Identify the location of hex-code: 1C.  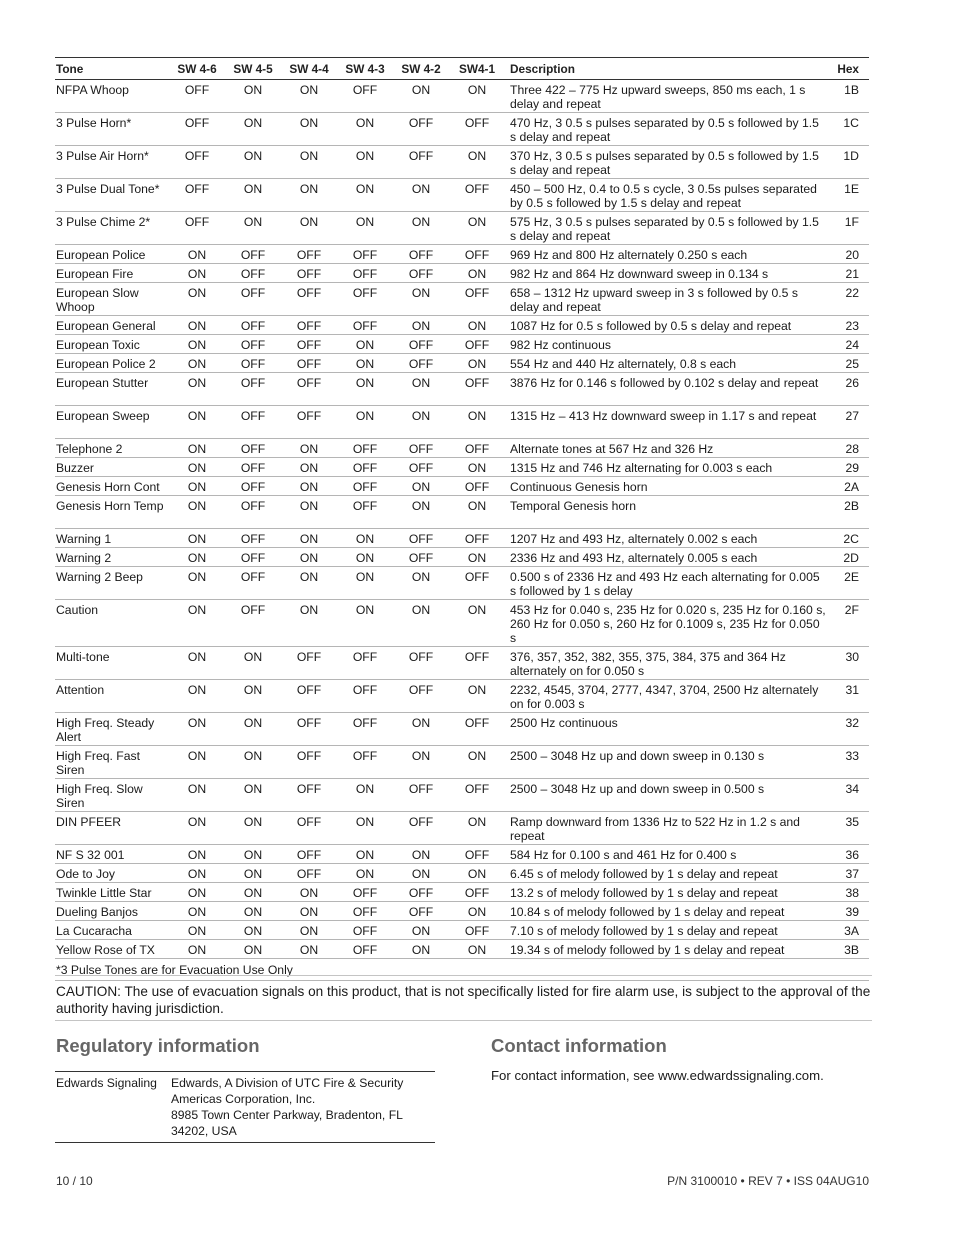
(851, 123).